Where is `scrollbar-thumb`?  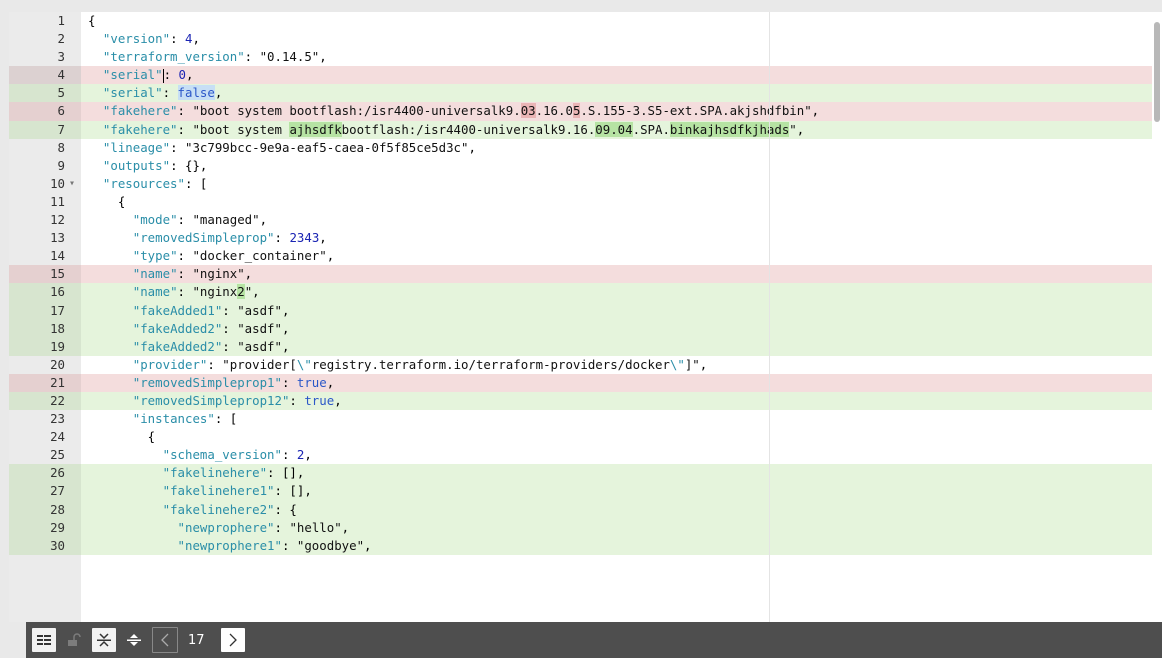 scrollbar-thumb is located at coordinates (1157, 72).